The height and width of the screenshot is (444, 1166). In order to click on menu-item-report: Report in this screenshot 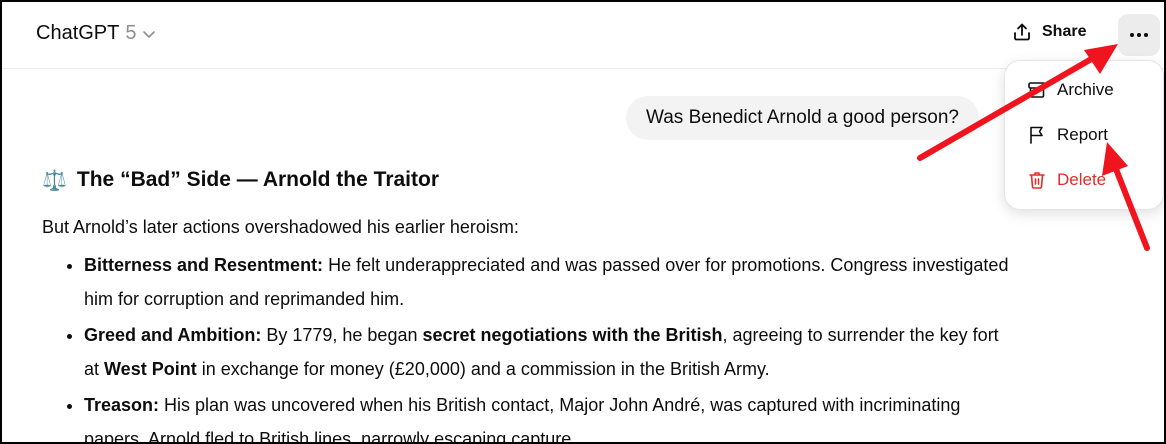, I will do `click(1067, 135)`.